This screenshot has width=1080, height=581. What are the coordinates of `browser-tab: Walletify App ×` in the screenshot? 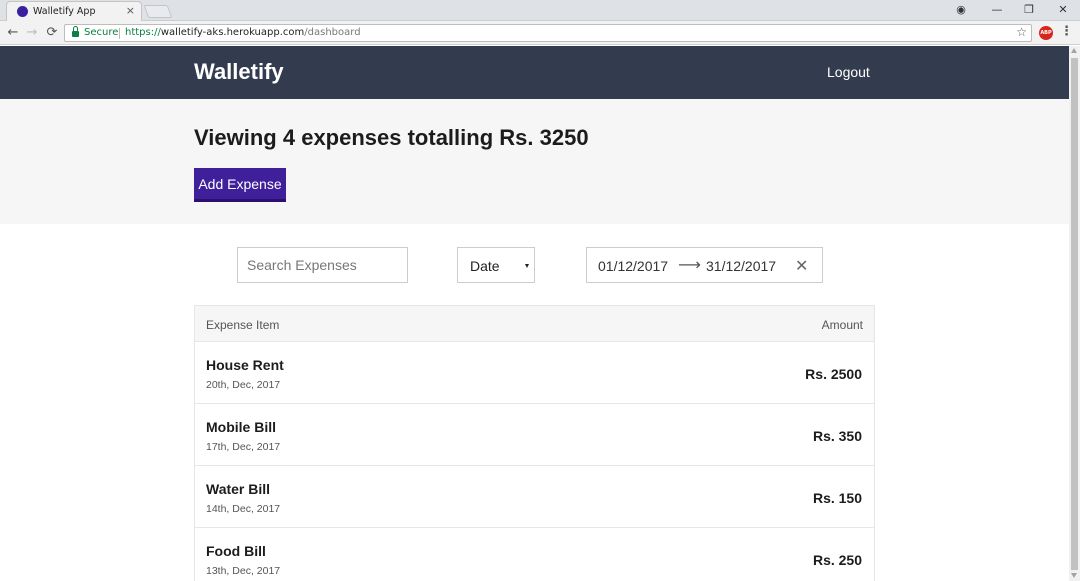 It's located at (74, 11).